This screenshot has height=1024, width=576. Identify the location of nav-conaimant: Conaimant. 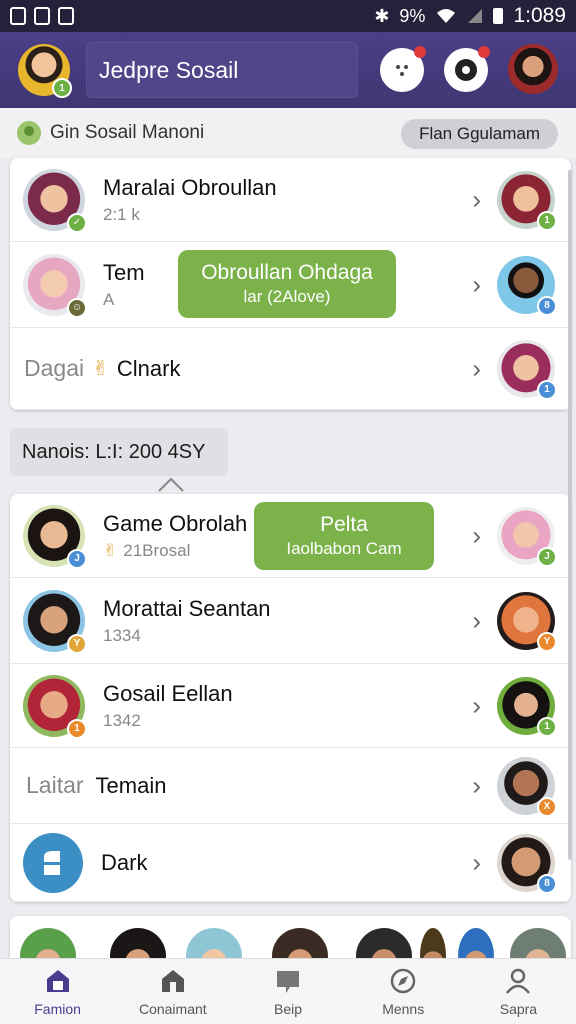
(172, 991).